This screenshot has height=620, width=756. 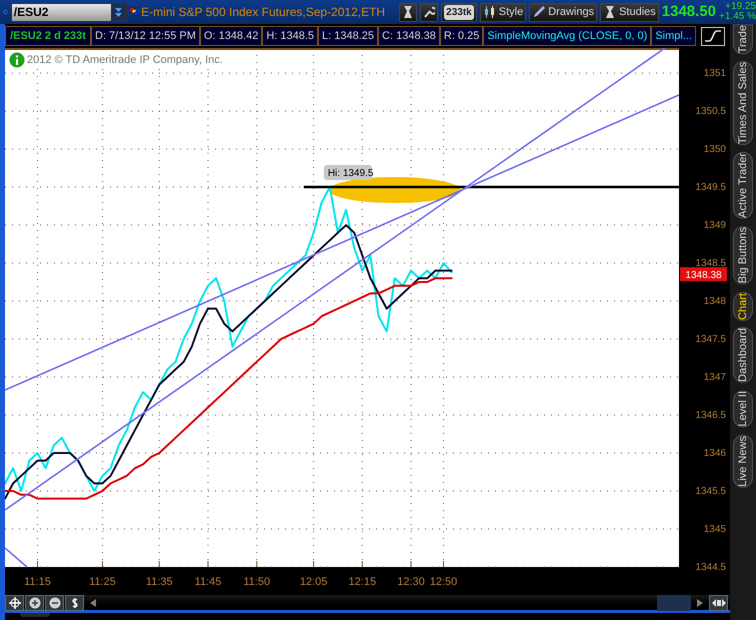 What do you see at coordinates (409, 36) in the screenshot?
I see `quote-field: C: 1348.38` at bounding box center [409, 36].